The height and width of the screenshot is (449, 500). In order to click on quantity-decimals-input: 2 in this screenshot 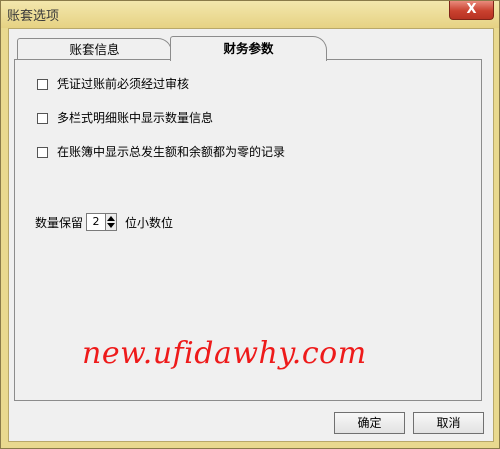, I will do `click(96, 222)`.